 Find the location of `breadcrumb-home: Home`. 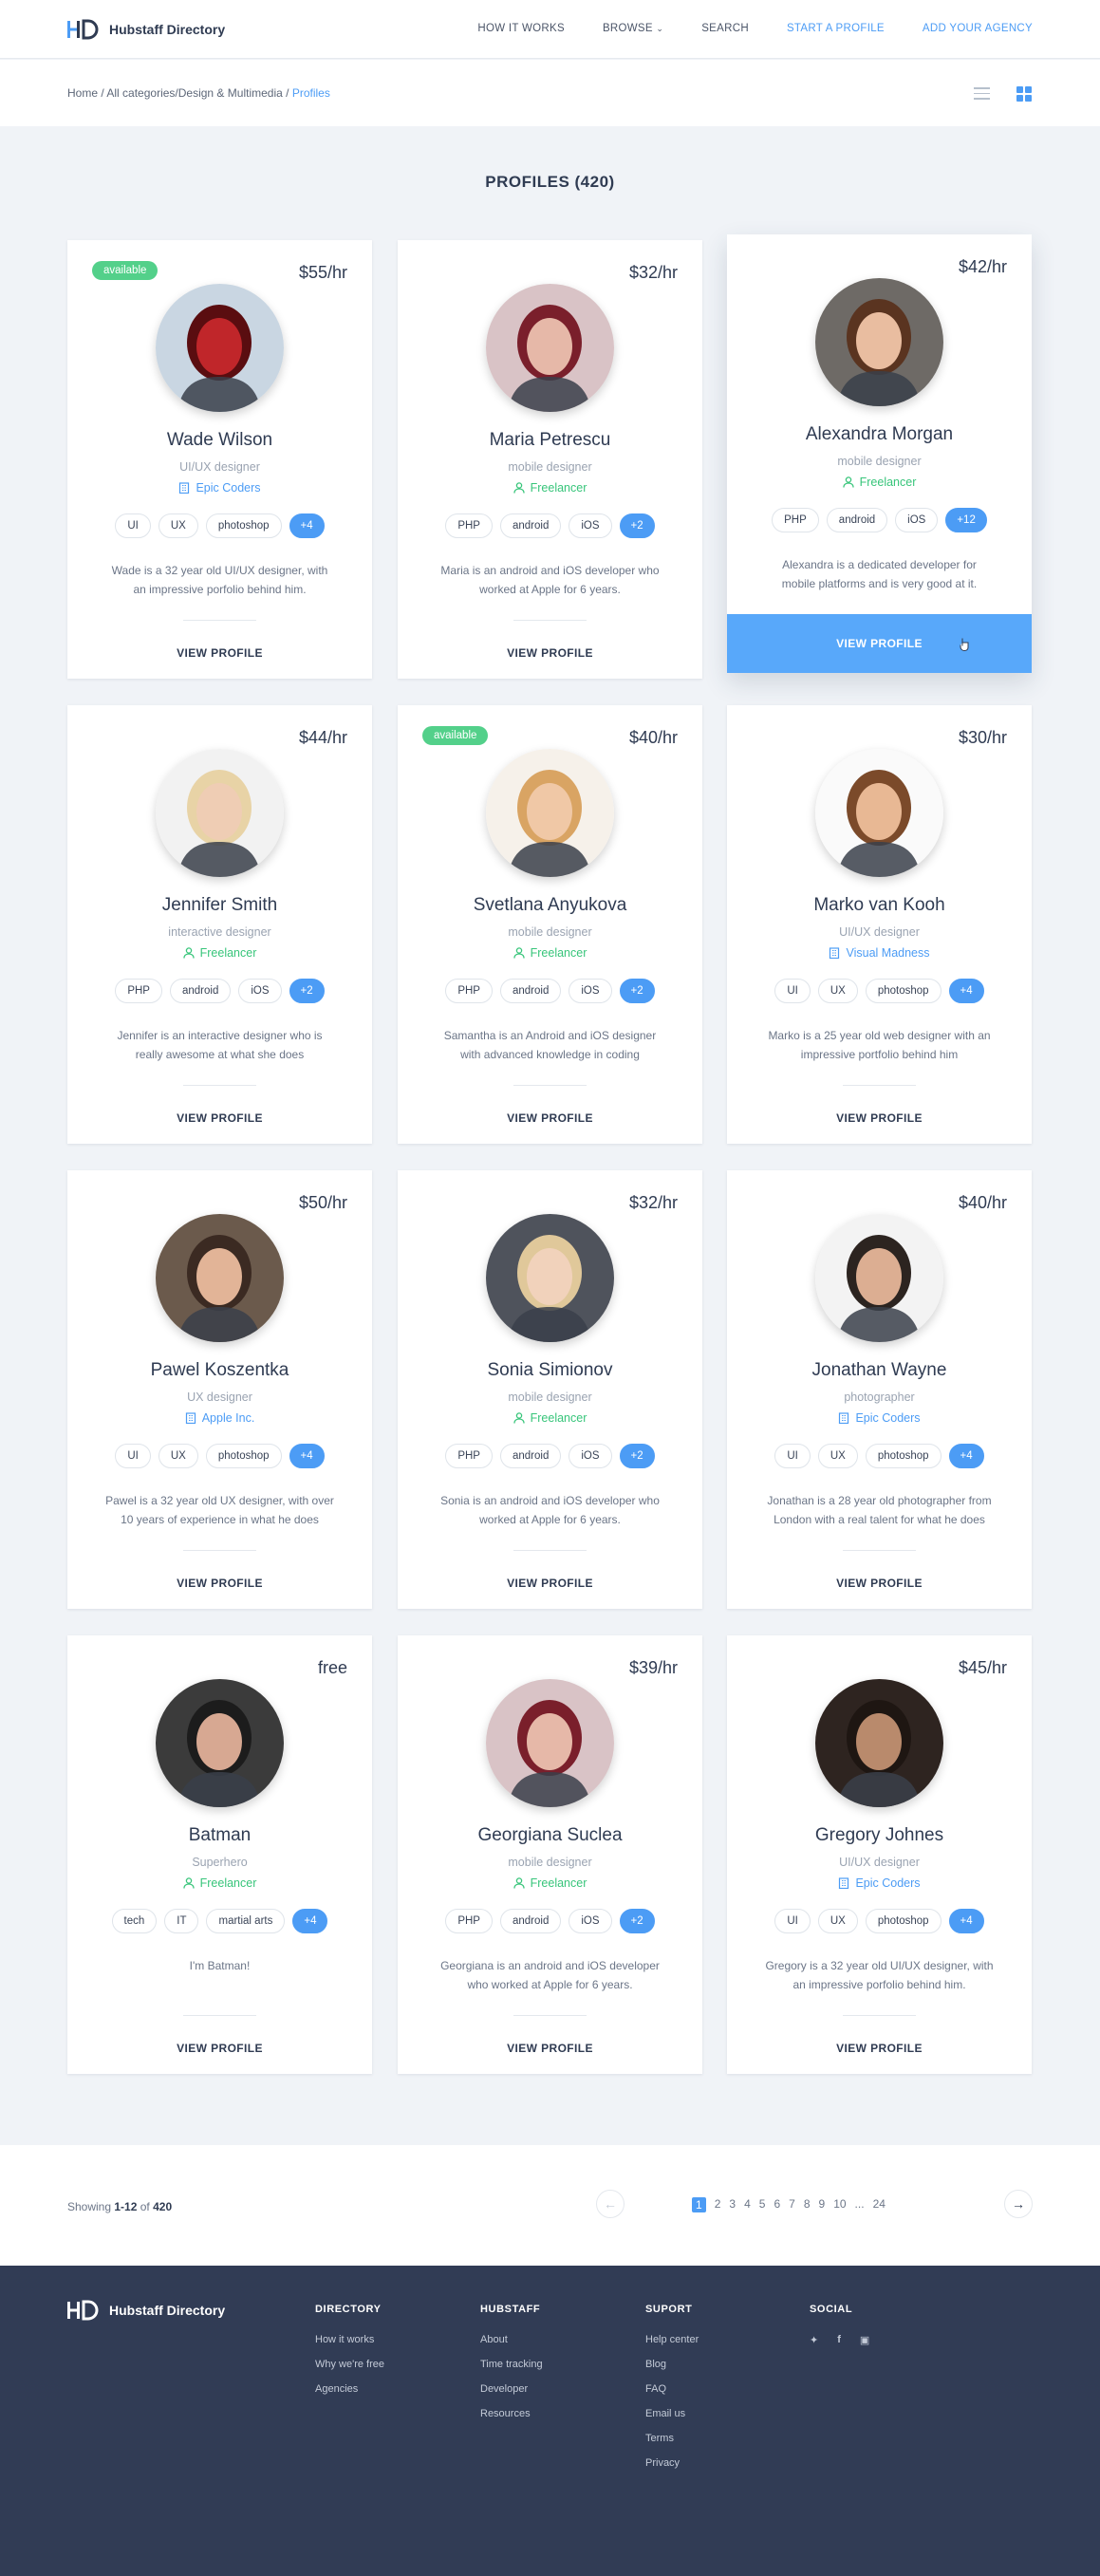

breadcrumb-home: Home is located at coordinates (83, 93).